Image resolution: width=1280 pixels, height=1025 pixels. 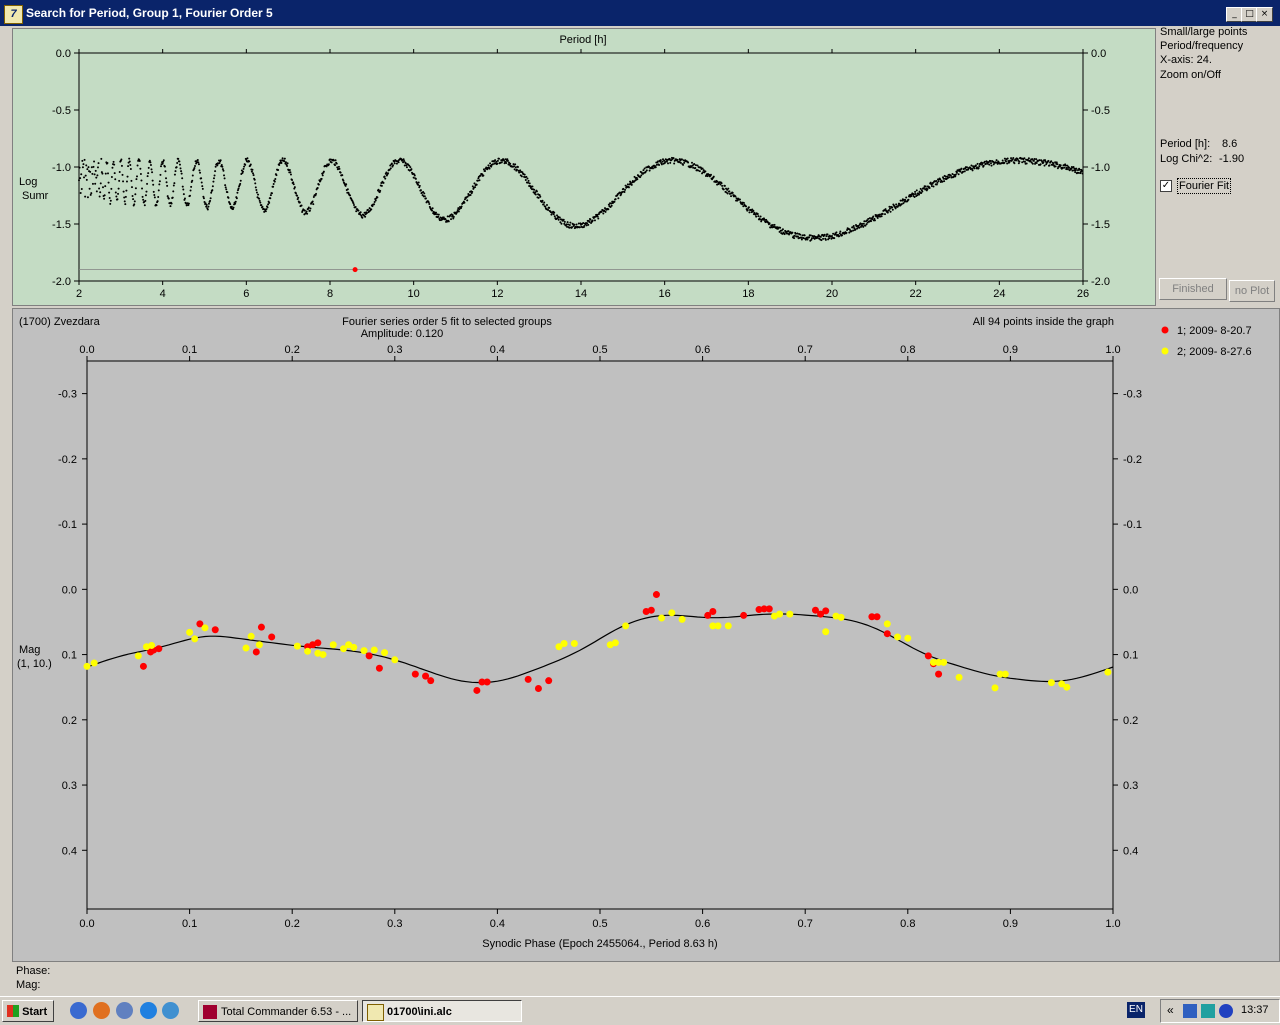 What do you see at coordinates (1208, 1011) in the screenshot?
I see `tray-app-icon` at bounding box center [1208, 1011].